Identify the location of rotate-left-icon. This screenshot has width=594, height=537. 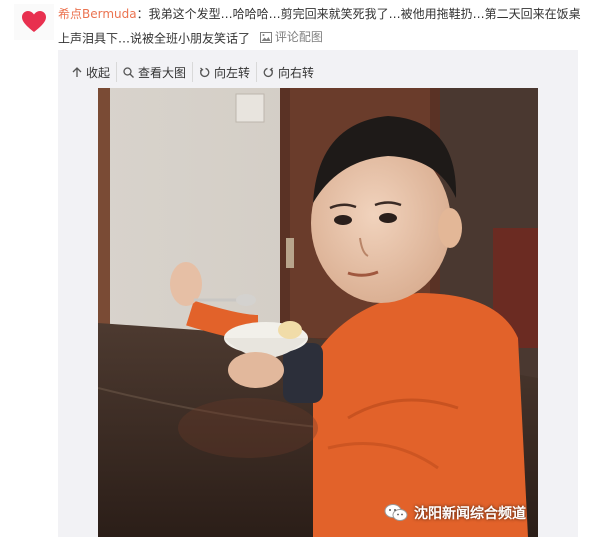
(204, 72).